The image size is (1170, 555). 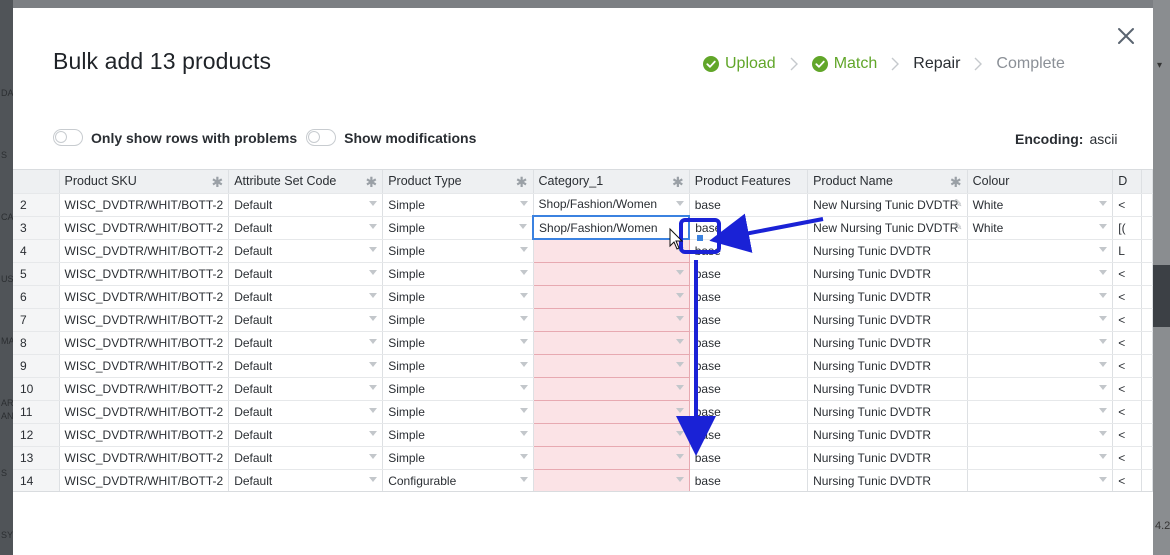 What do you see at coordinates (391, 137) in the screenshot?
I see `toggle-show-modifications: Show modifications` at bounding box center [391, 137].